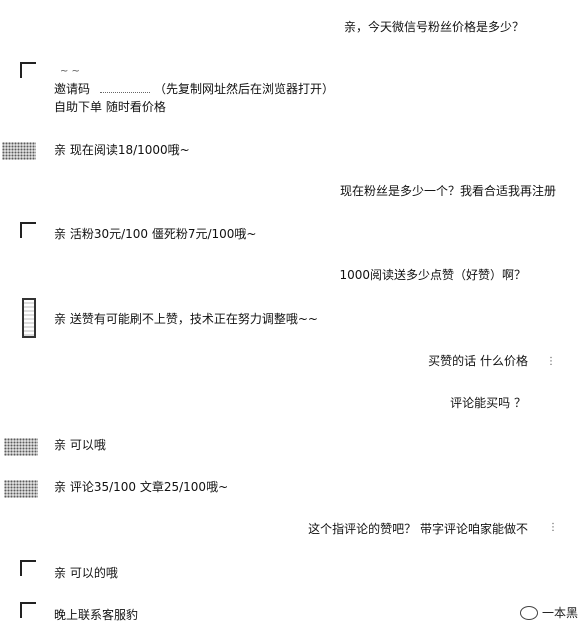 This screenshot has height=633, width=586. What do you see at coordinates (122, 150) in the screenshot?
I see `chat-message-left: 亲 现在阅读18/1000哦~` at bounding box center [122, 150].